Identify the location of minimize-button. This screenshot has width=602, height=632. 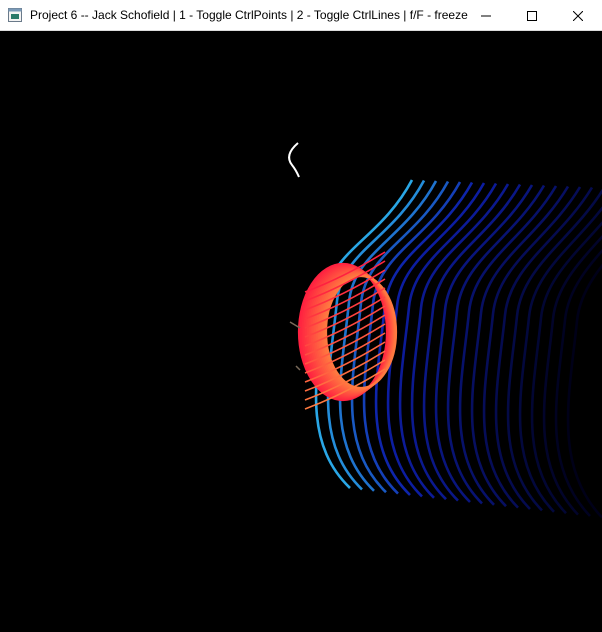
(486, 15).